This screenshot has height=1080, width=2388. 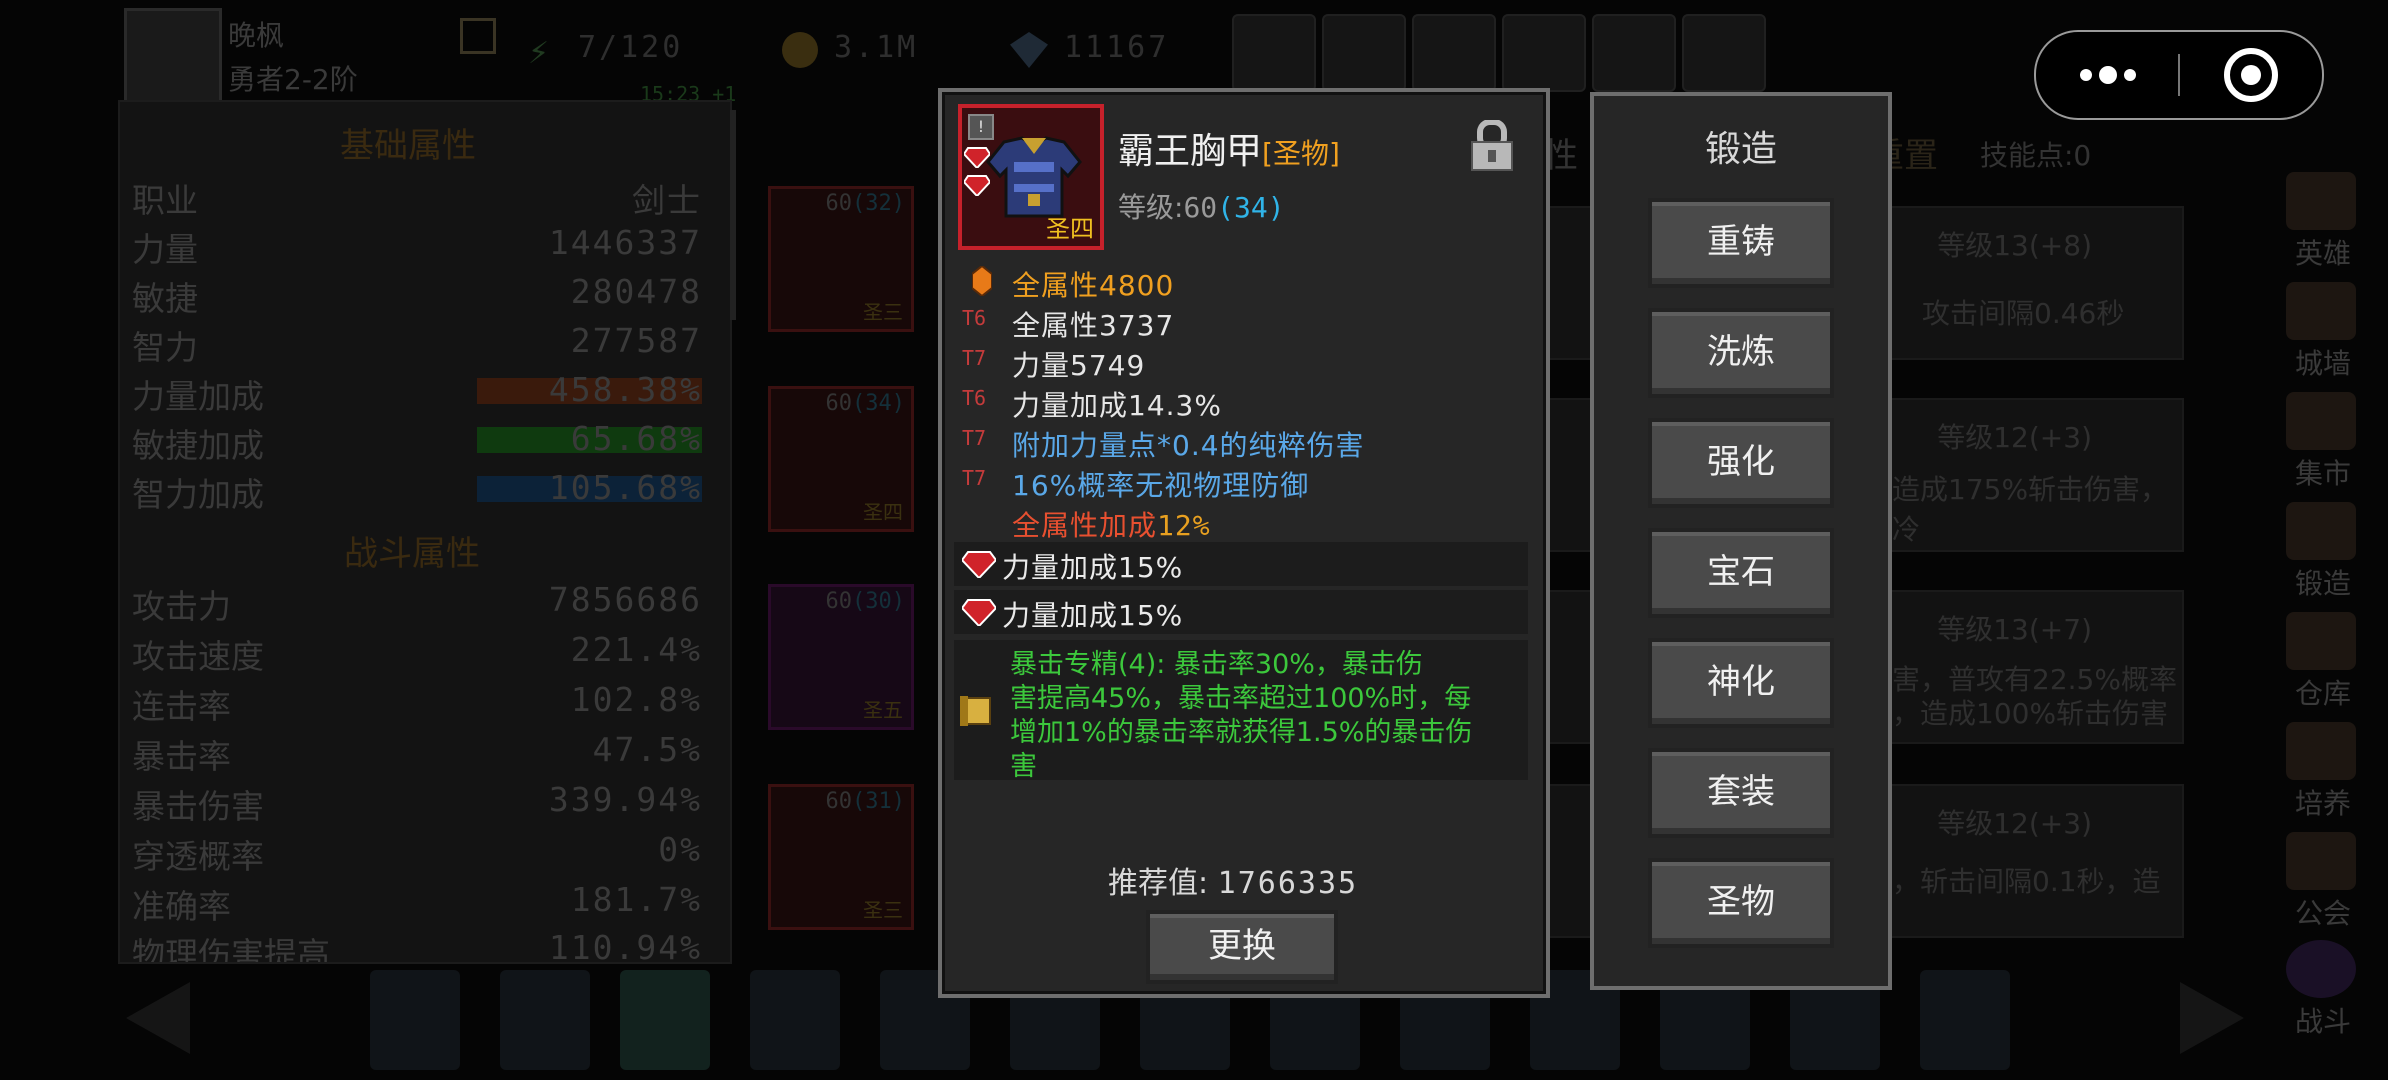 What do you see at coordinates (417, 393) in the screenshot?
I see `stat-row: 力量加成 458.38%` at bounding box center [417, 393].